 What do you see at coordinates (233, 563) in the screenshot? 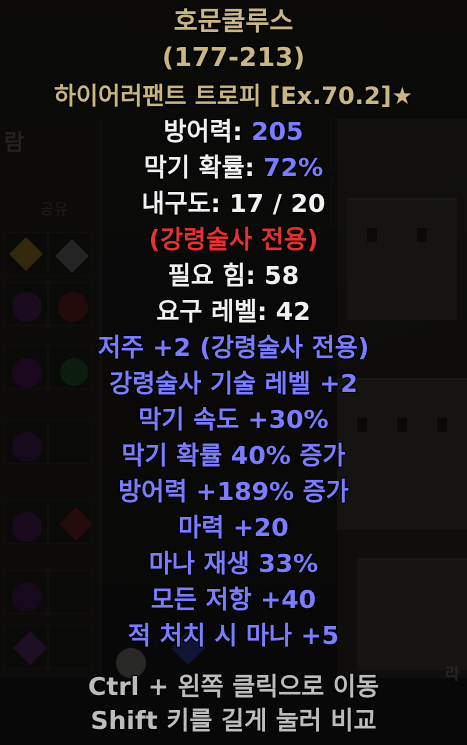
I see `magic-property: 마나 재생 33%` at bounding box center [233, 563].